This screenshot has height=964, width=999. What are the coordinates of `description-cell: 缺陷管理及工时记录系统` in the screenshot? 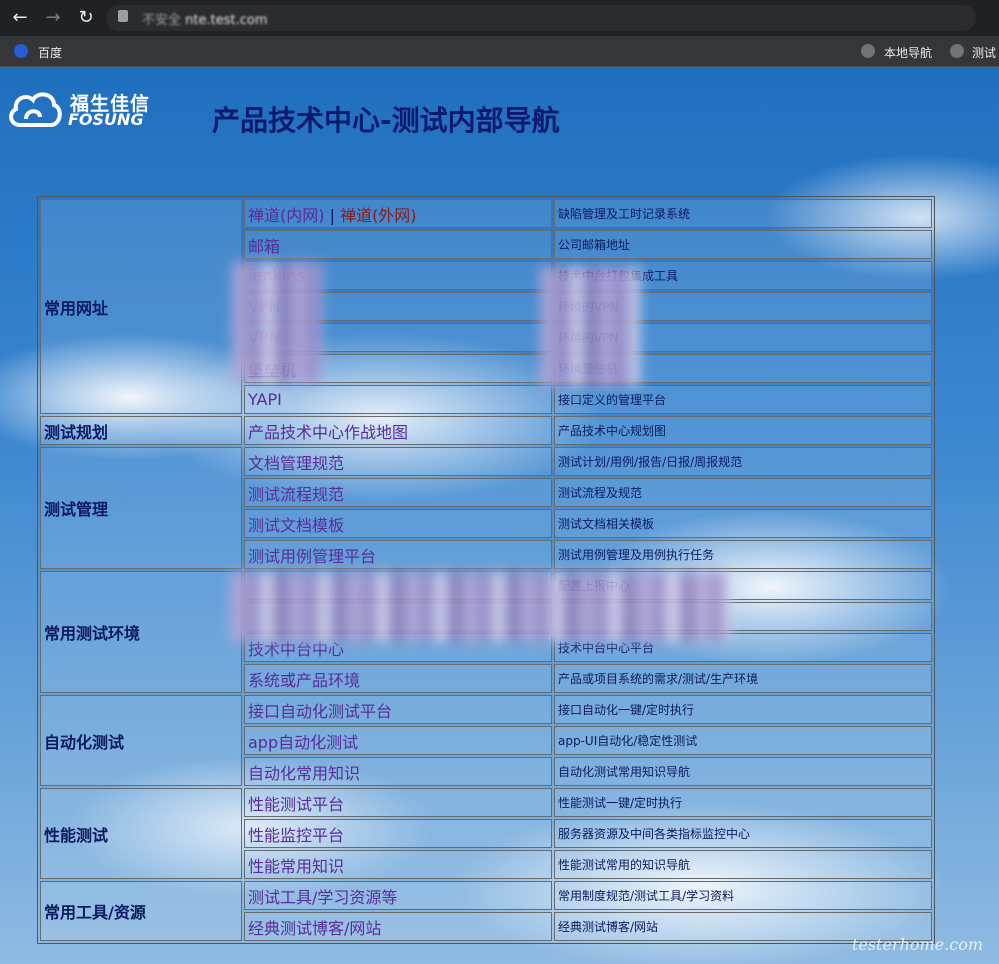 It's located at (743, 213).